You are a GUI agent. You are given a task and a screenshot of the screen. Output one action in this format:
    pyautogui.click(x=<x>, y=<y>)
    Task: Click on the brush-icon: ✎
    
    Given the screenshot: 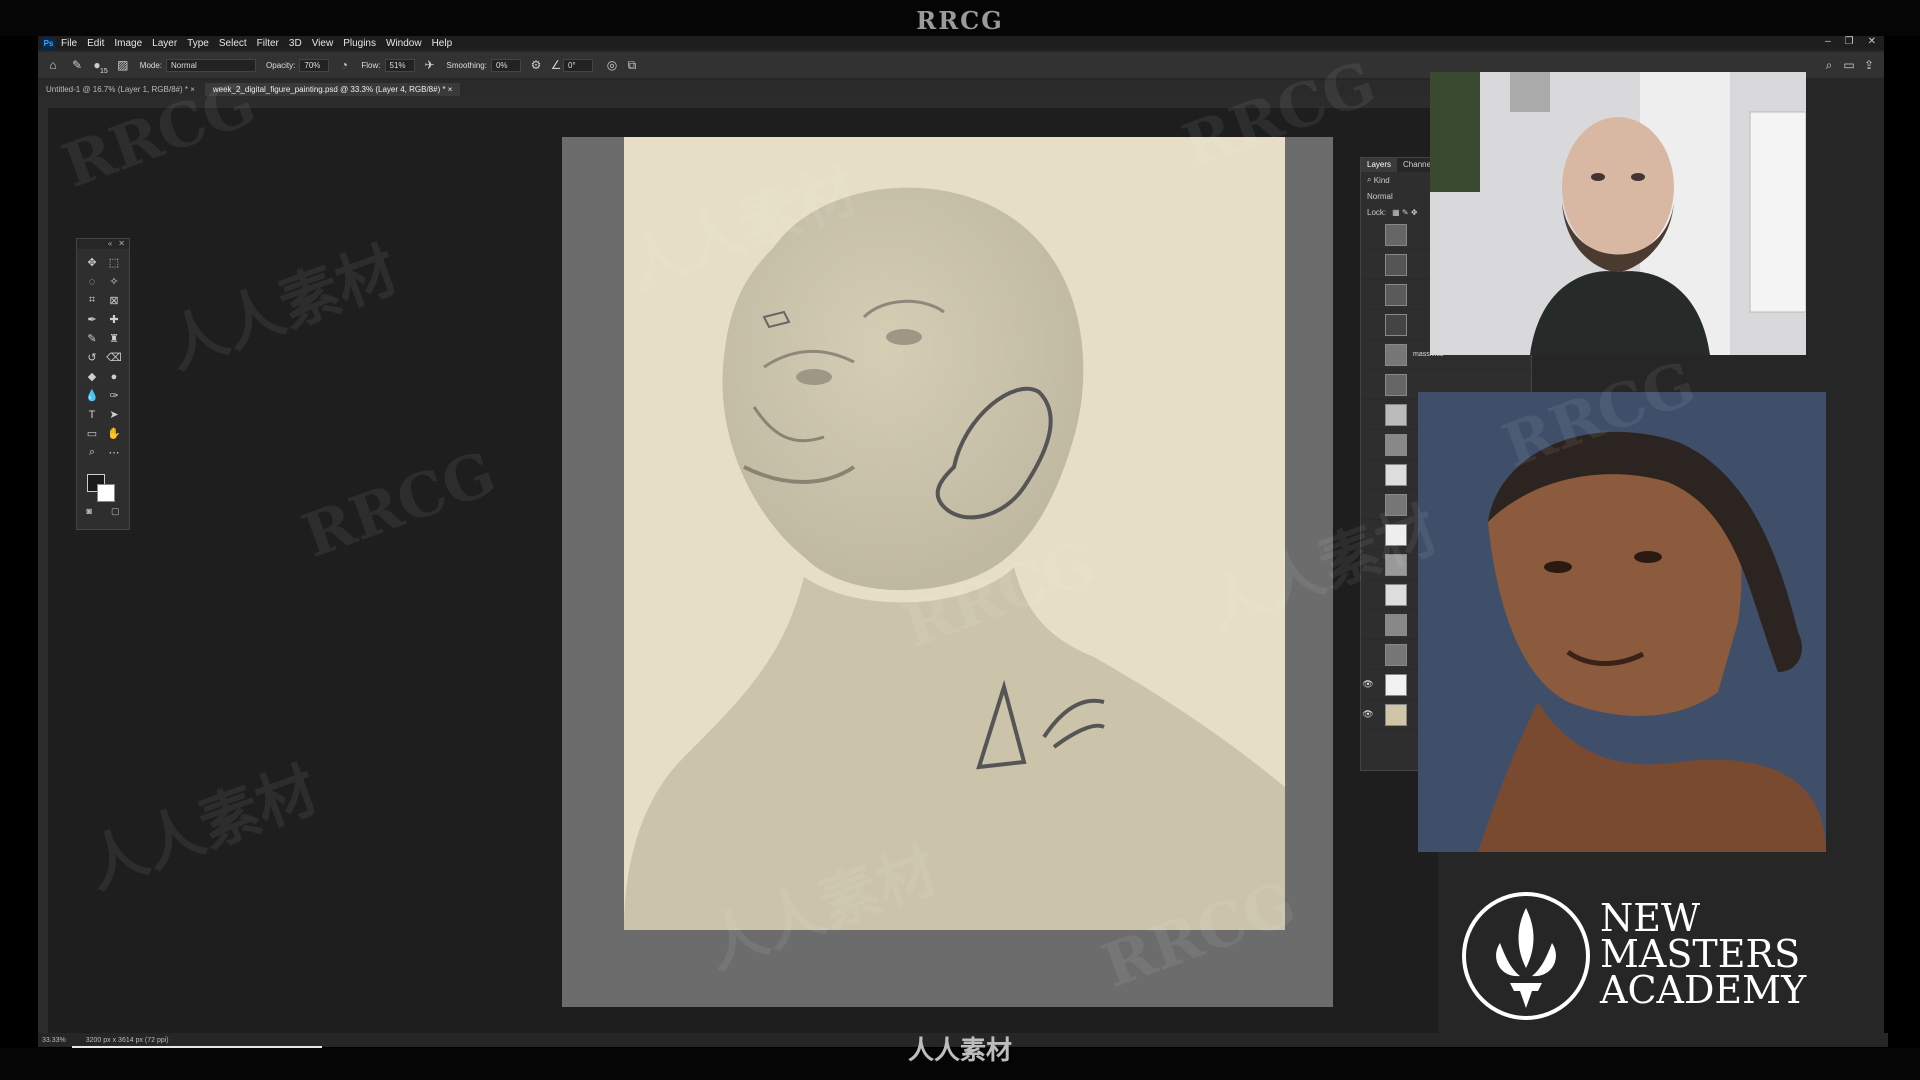 What is the action you would take?
    pyautogui.click(x=92, y=338)
    